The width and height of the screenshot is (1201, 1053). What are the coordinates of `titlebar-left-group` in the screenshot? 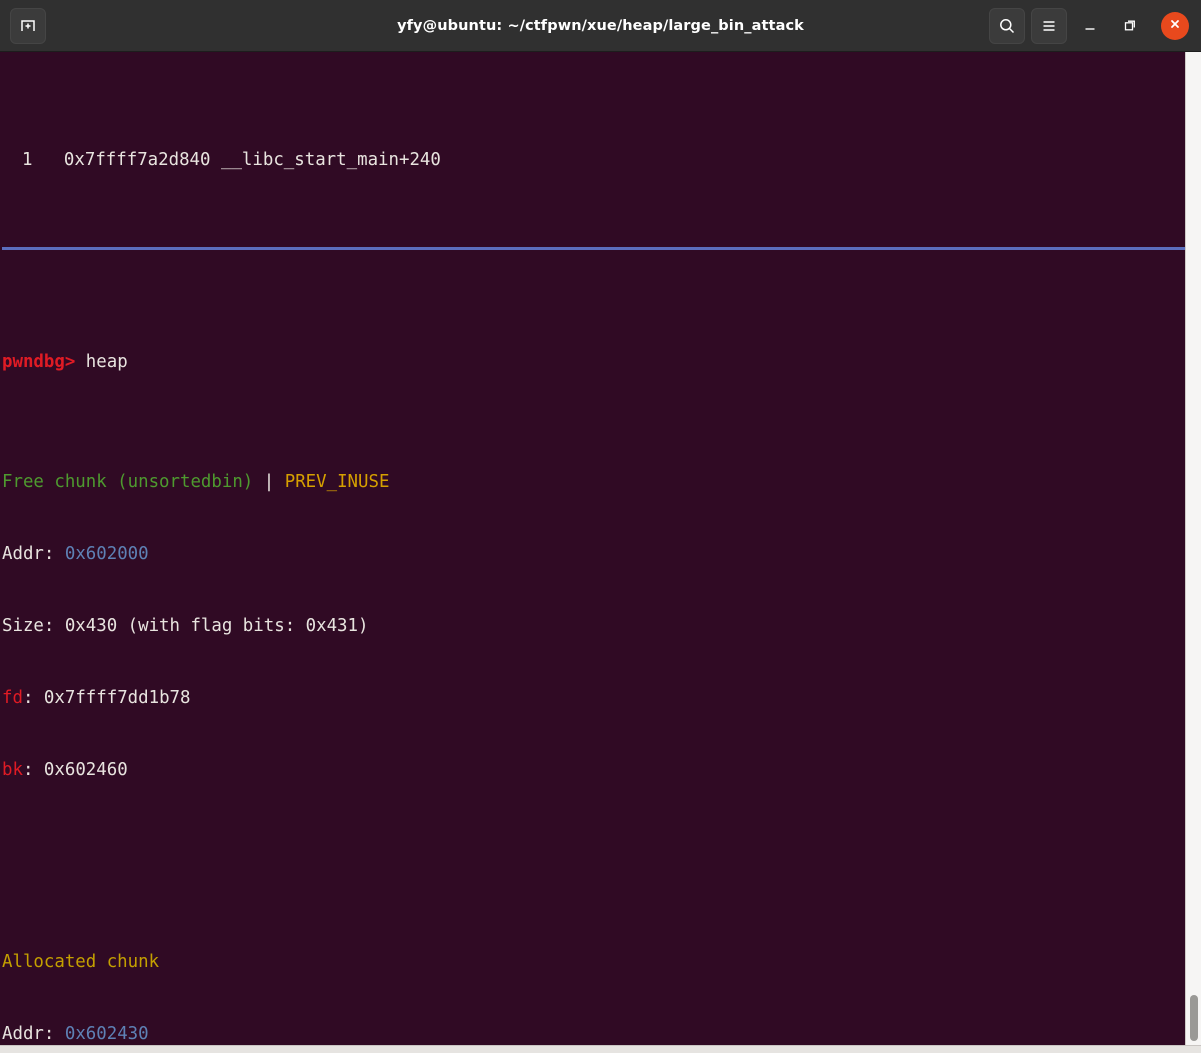 It's located at (23, 25).